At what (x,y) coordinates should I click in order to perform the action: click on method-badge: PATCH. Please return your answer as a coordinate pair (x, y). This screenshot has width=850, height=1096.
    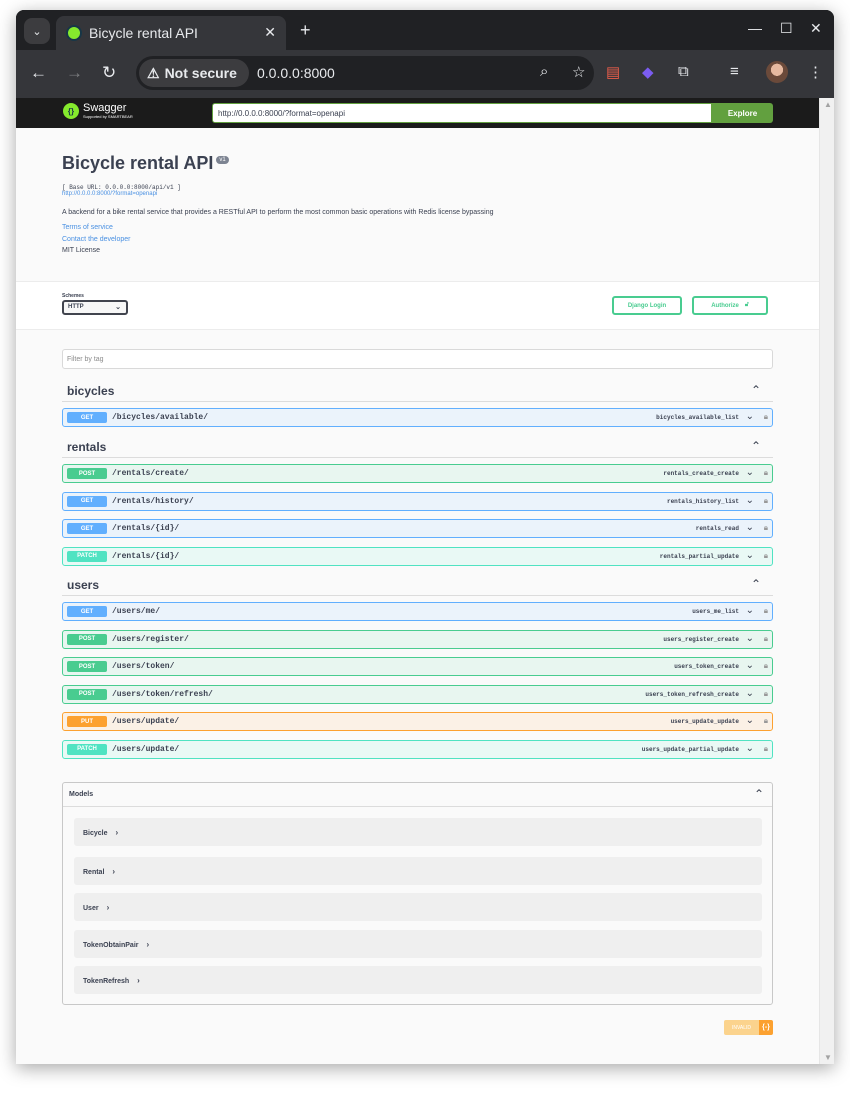
    Looking at the image, I should click on (87, 749).